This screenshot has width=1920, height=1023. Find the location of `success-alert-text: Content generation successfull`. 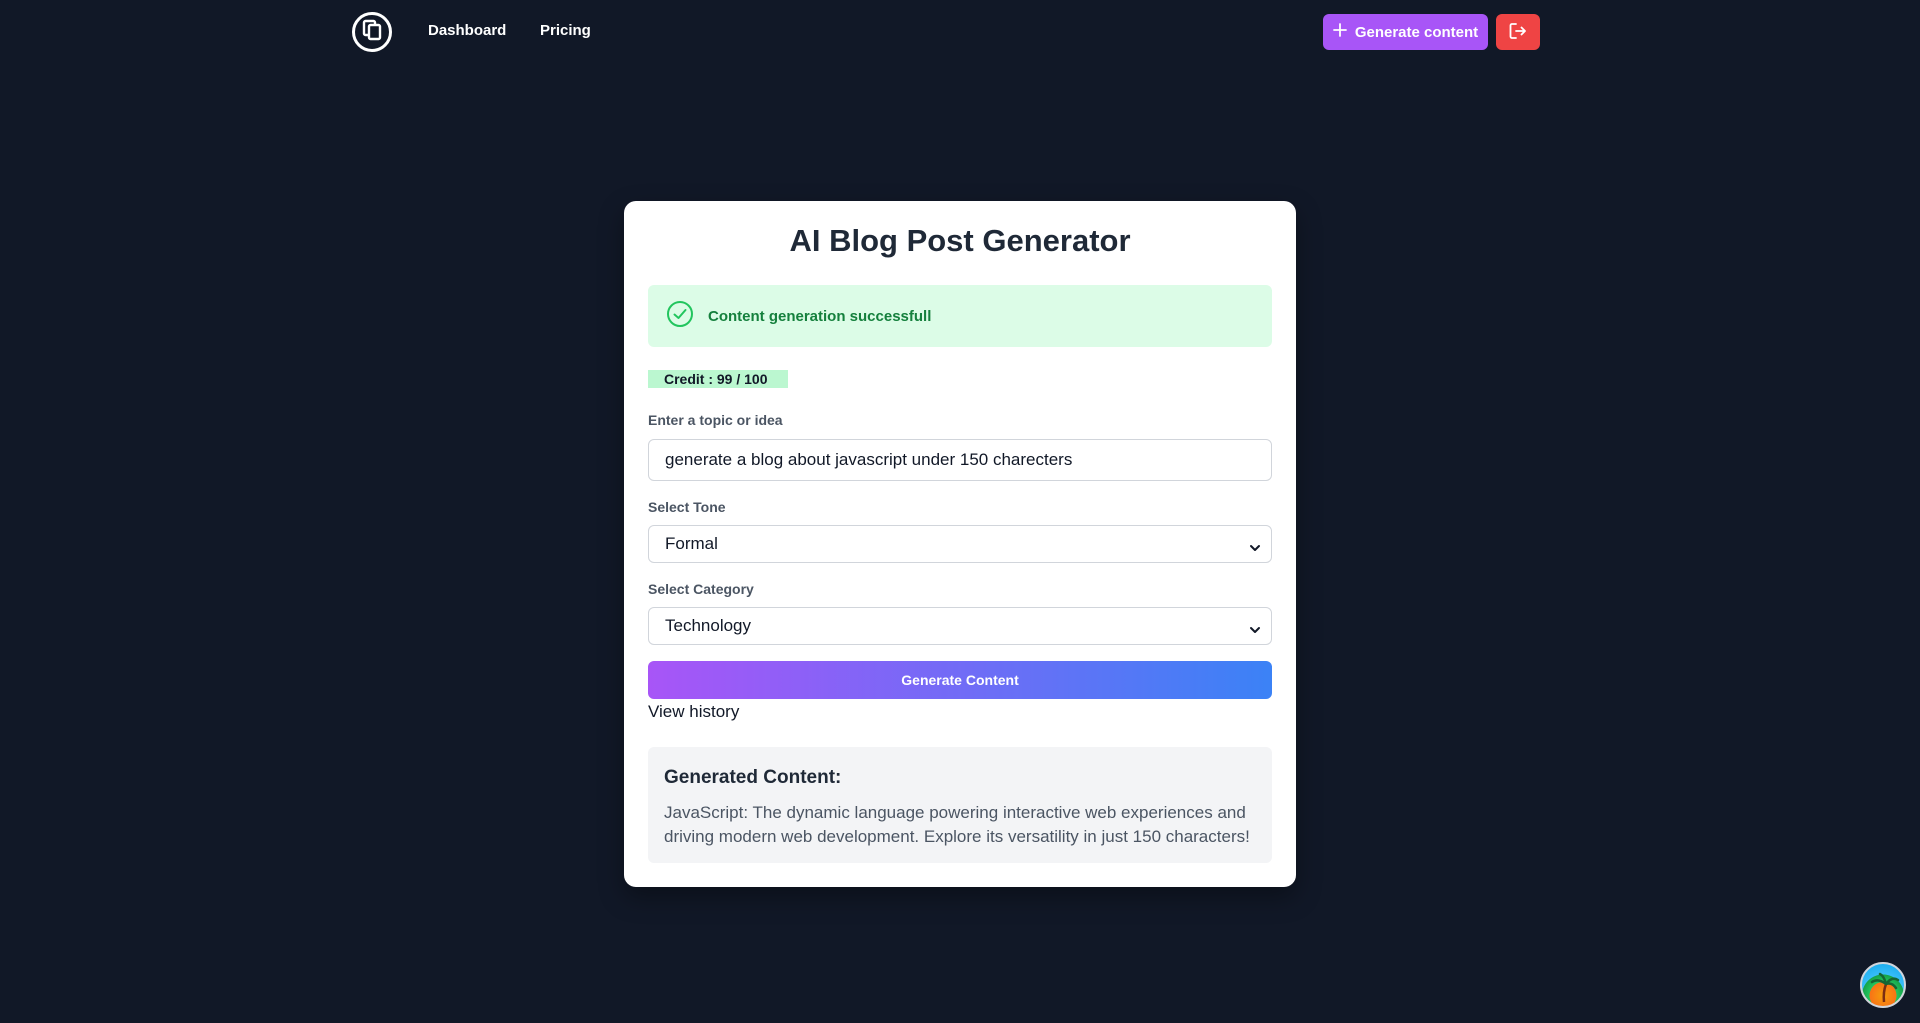

success-alert-text: Content generation successfull is located at coordinates (820, 316).